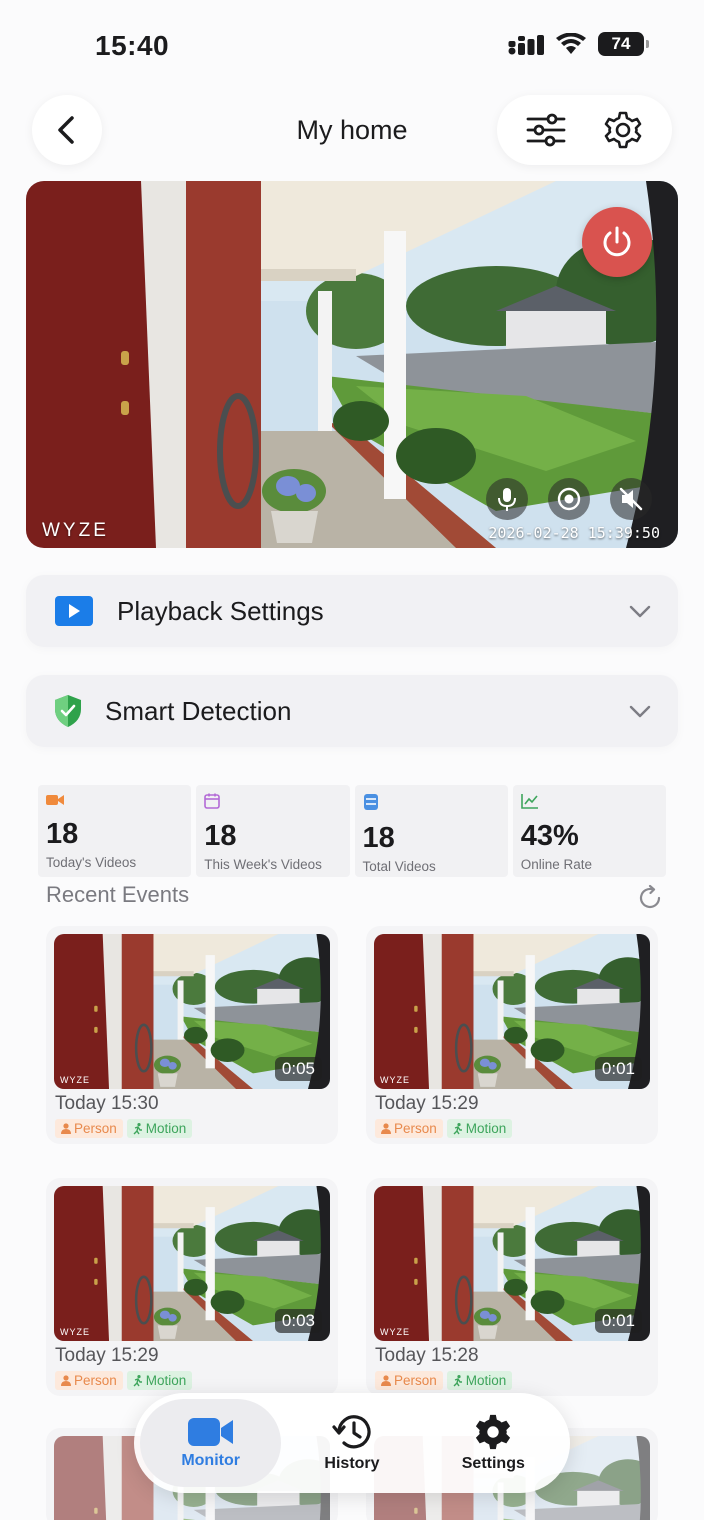  I want to click on speaker-muted-icon, so click(631, 499).